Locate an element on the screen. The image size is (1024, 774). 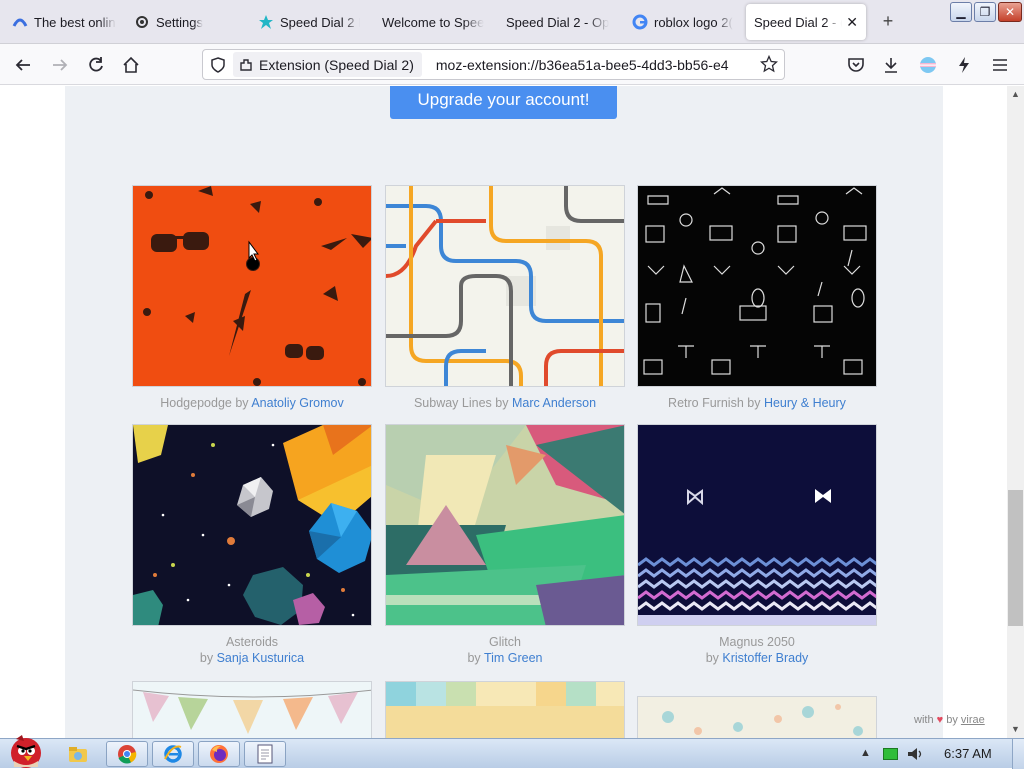
tab-5: Speed Dial 2 - Op is located at coordinates (558, 22).